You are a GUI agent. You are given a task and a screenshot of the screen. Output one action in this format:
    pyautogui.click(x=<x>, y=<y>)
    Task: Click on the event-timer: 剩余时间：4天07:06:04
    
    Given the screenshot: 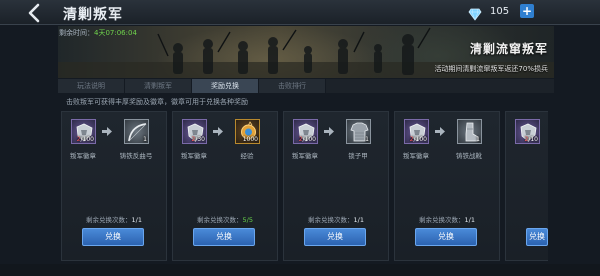 What is the action you would take?
    pyautogui.click(x=98, y=33)
    